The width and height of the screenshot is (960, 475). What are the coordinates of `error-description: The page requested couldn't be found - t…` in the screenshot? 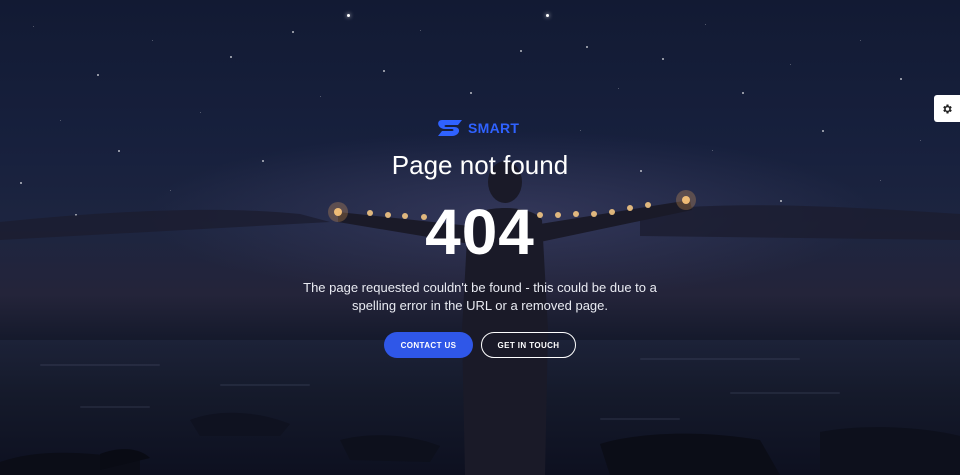 It's located at (480, 296).